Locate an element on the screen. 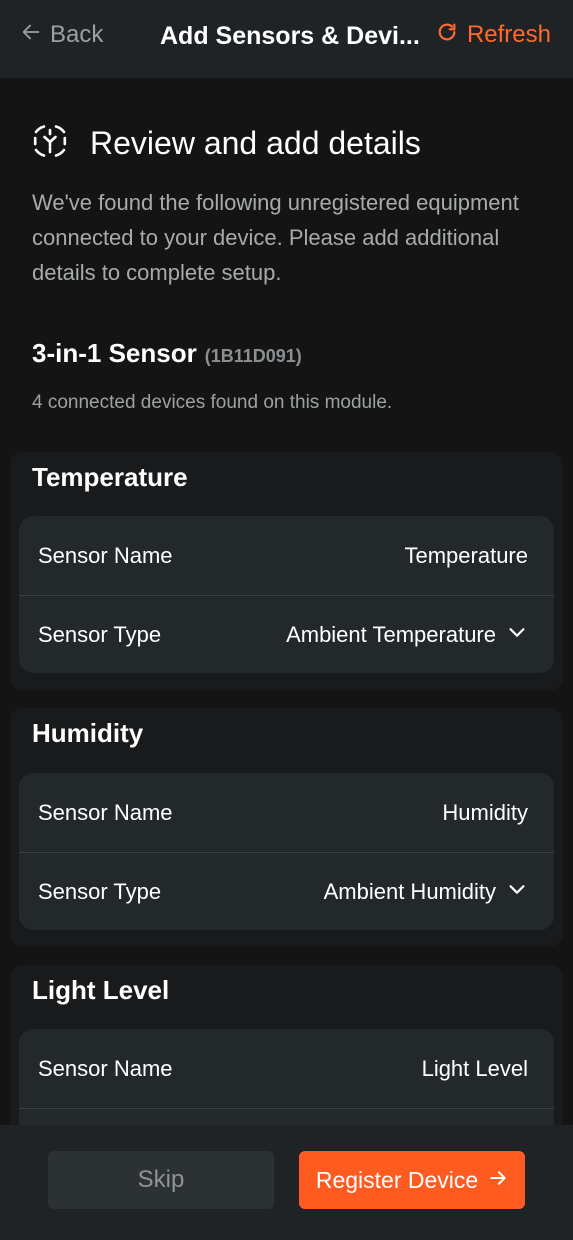 The image size is (573, 1240). register-device-label: Register Device is located at coordinates (397, 1179).